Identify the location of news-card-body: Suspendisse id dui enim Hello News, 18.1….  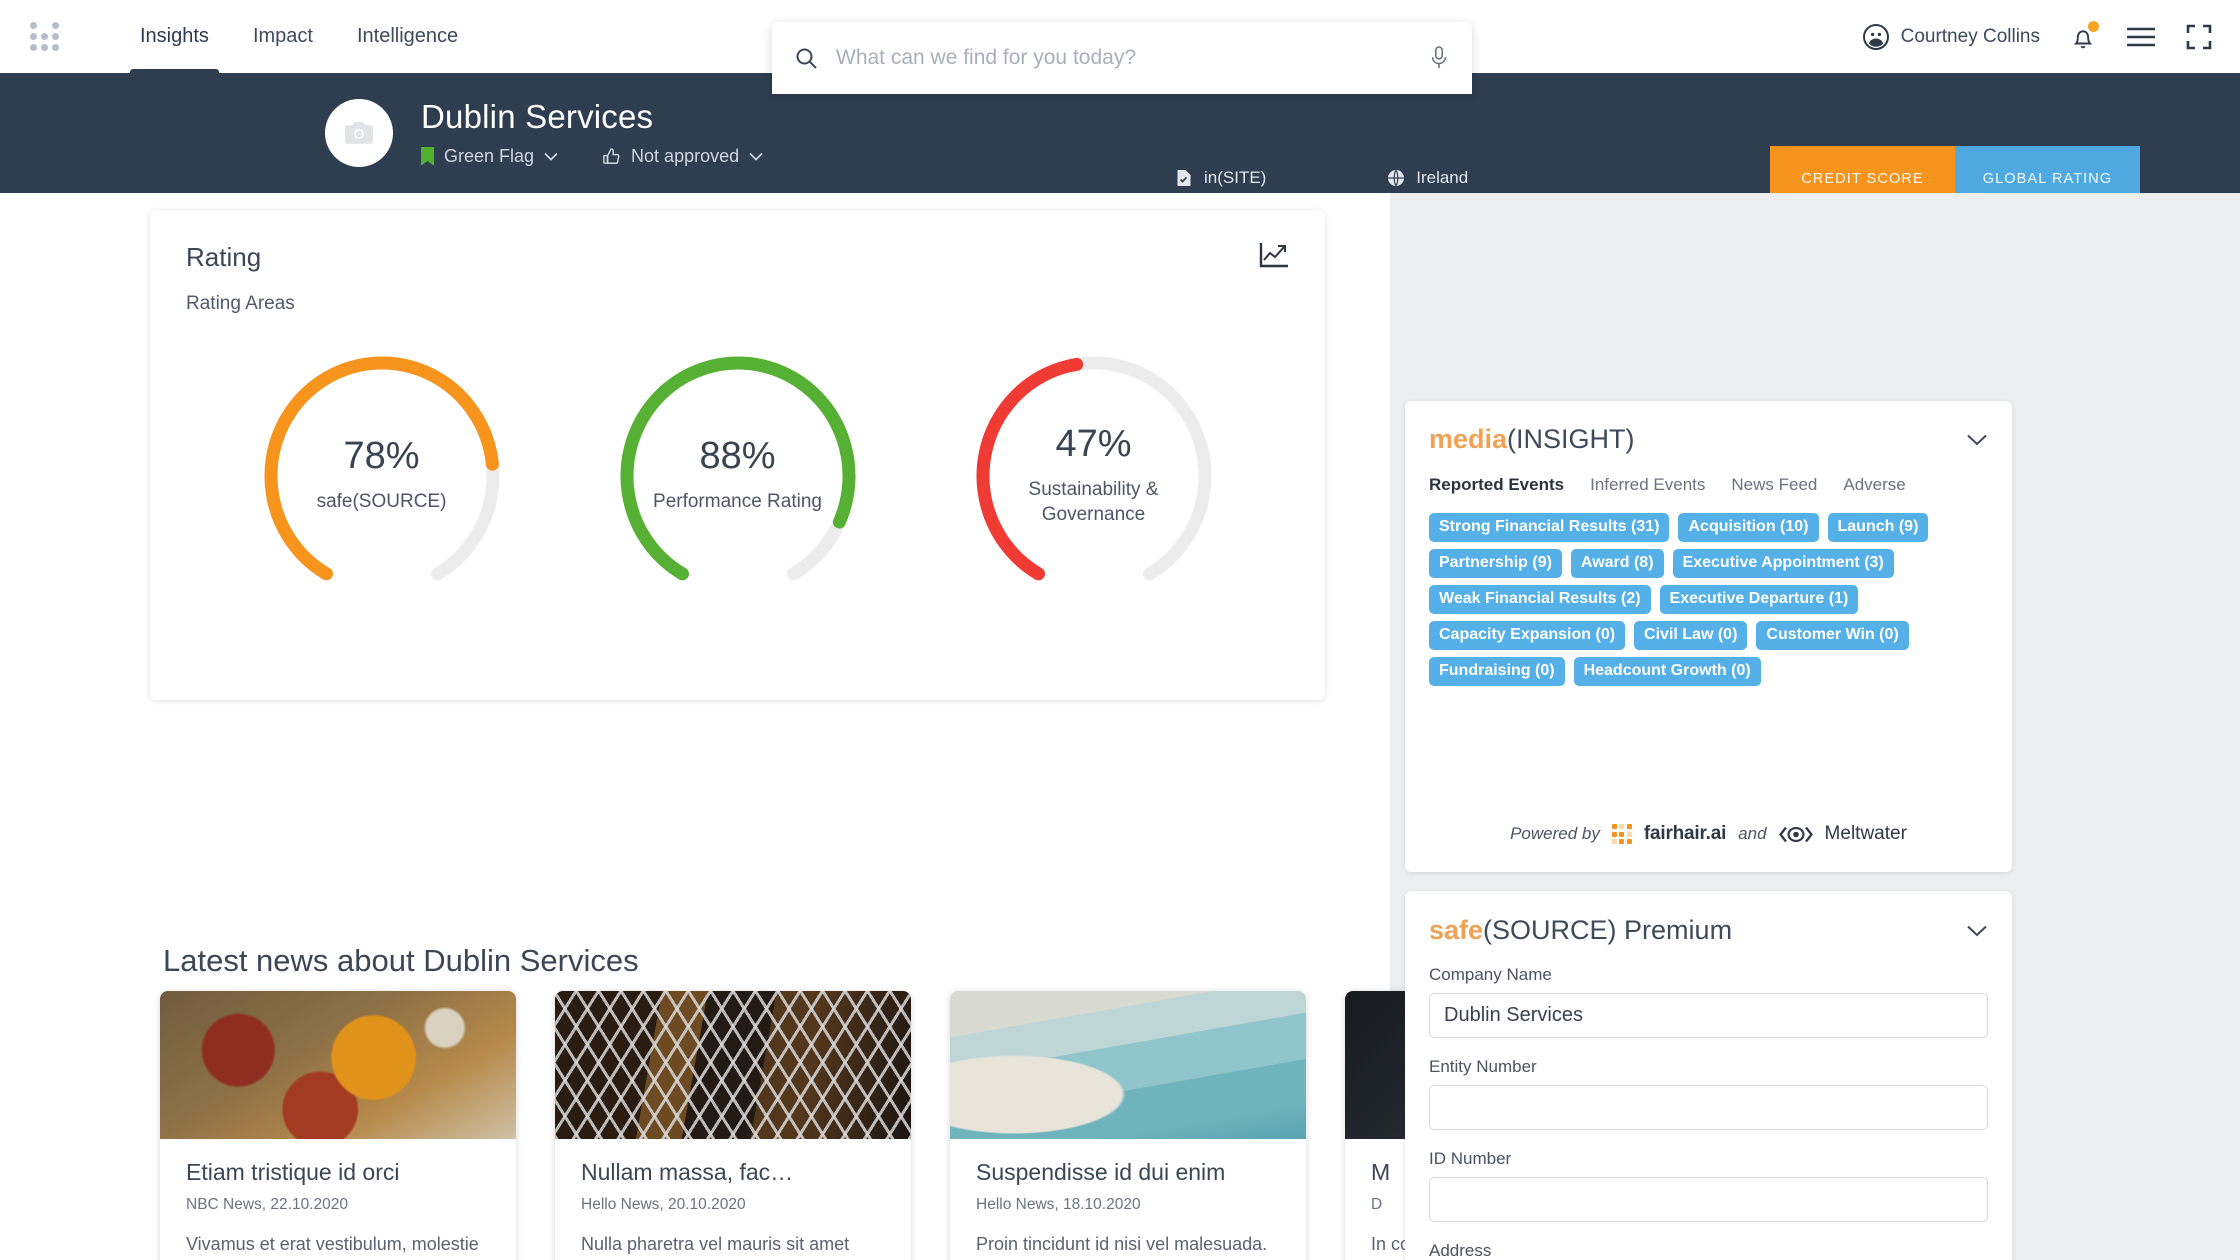
(1128, 1199).